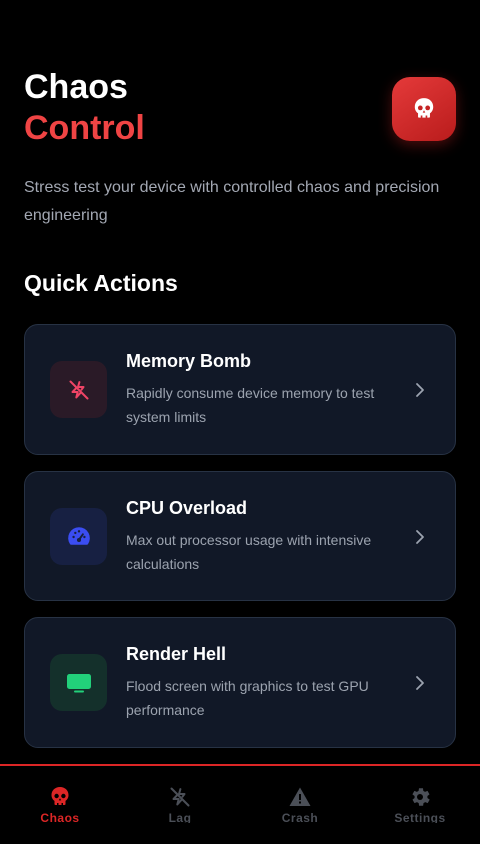  I want to click on tab-chaos: Chaos, so click(60, 814).